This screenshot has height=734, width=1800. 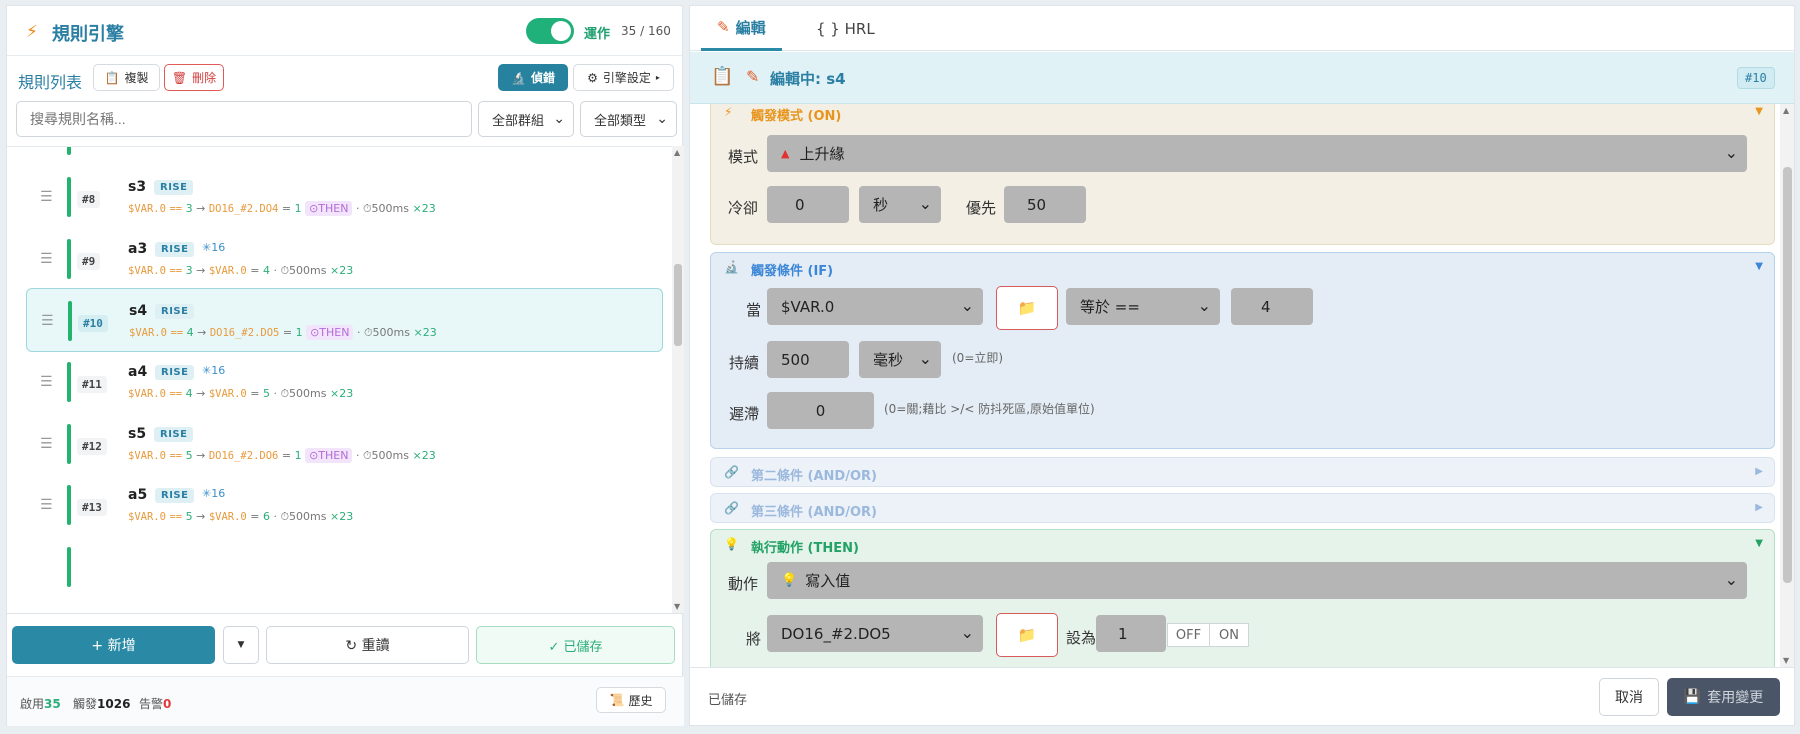 I want to click on on-button: ON, so click(x=1229, y=635).